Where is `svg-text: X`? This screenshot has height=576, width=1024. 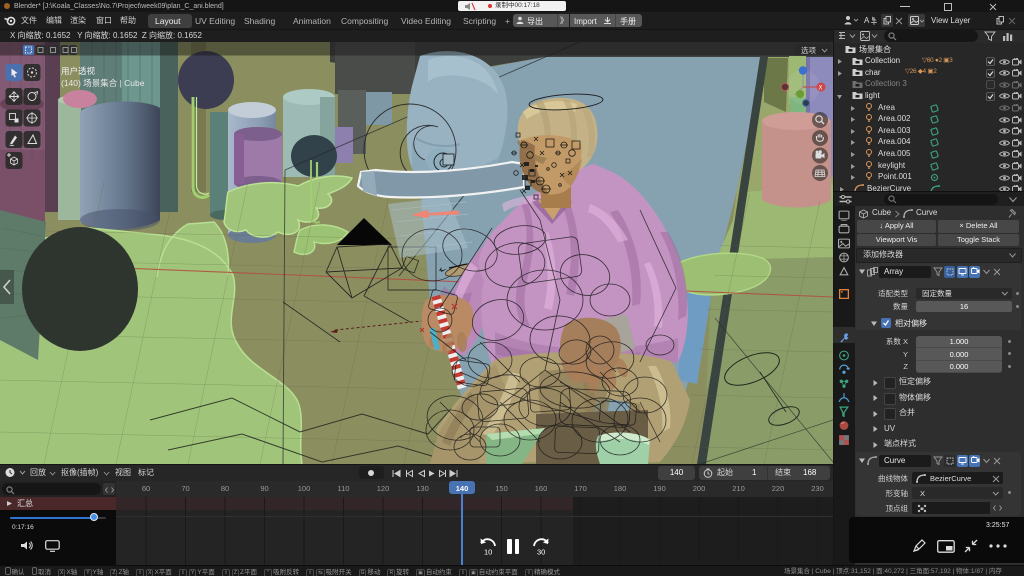
svg-text: X is located at coordinates (821, 89).